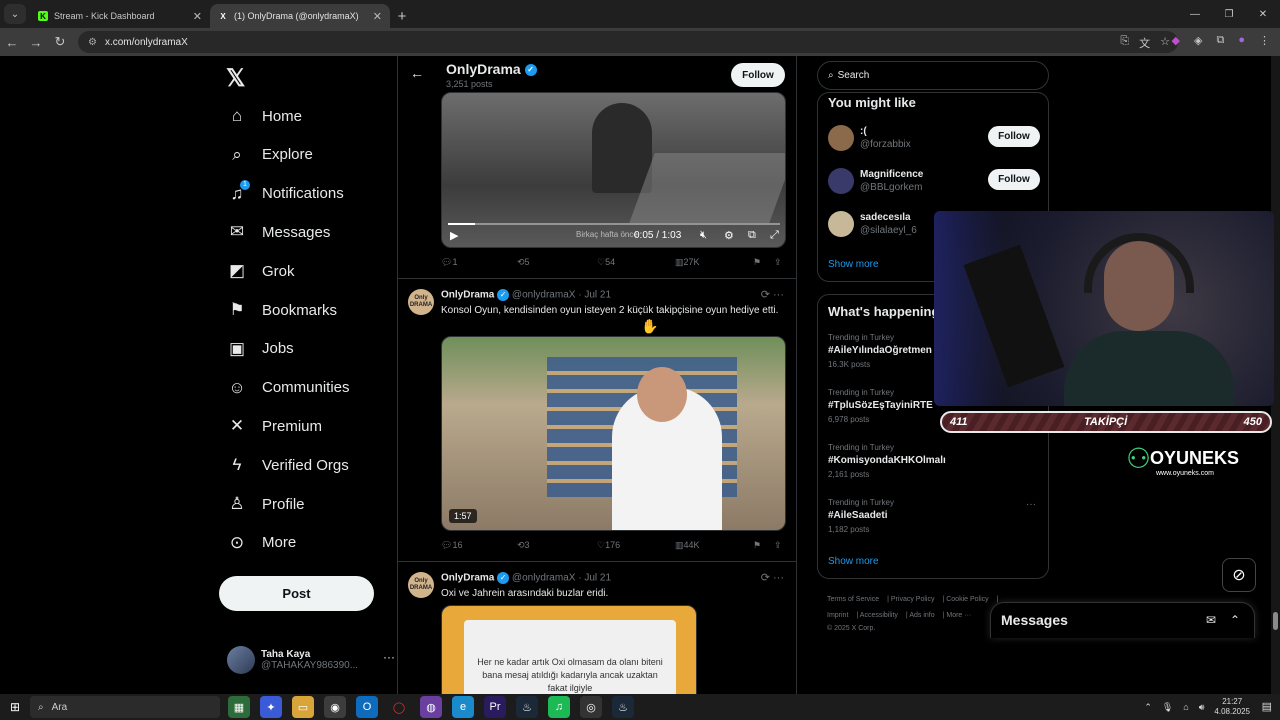 The height and width of the screenshot is (720, 1280). What do you see at coordinates (1144, 43) in the screenshot?
I see `translate-icon: 文` at bounding box center [1144, 43].